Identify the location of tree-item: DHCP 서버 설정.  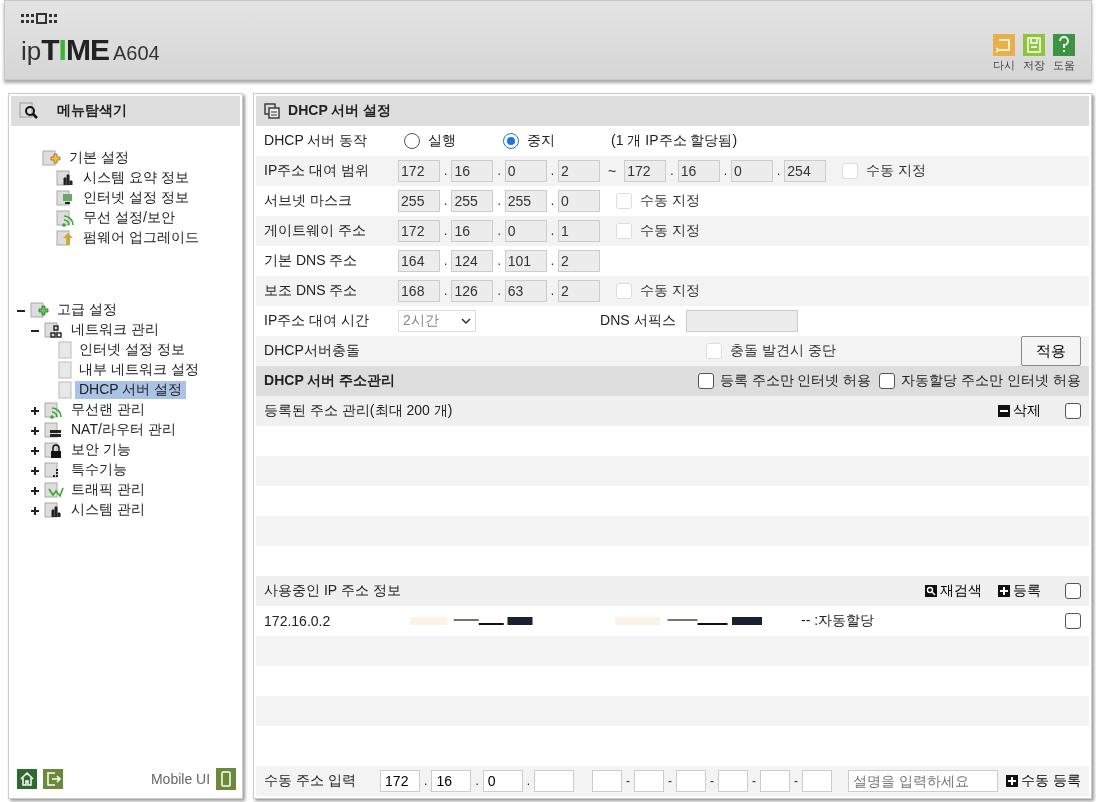
(131, 390).